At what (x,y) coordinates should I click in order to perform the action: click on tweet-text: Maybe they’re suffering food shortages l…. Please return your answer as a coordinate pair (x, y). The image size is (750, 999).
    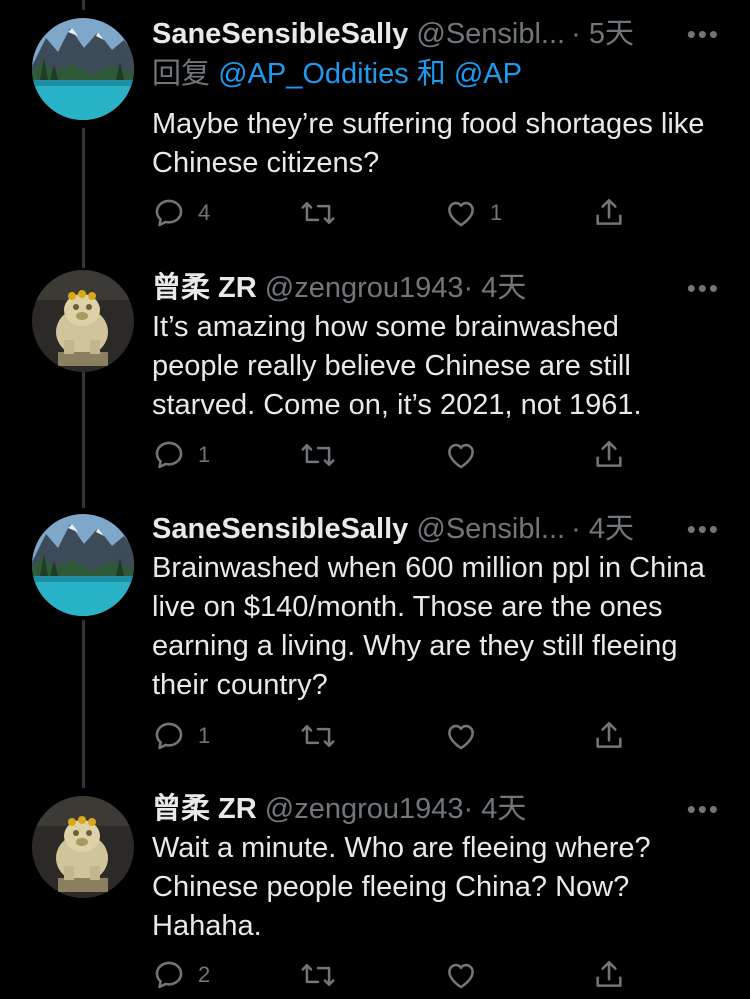
    Looking at the image, I should click on (428, 143).